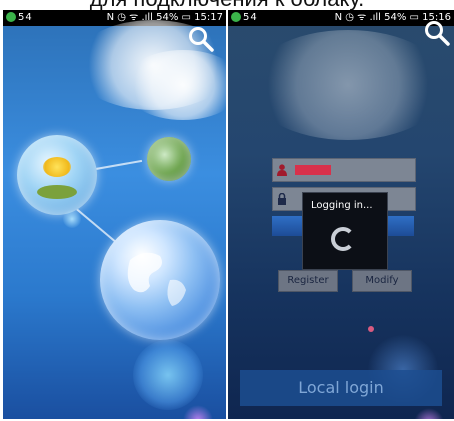 Image resolution: width=454 pixels, height=421 pixels. Describe the element at coordinates (344, 170) in the screenshot. I see `username-field` at that location.